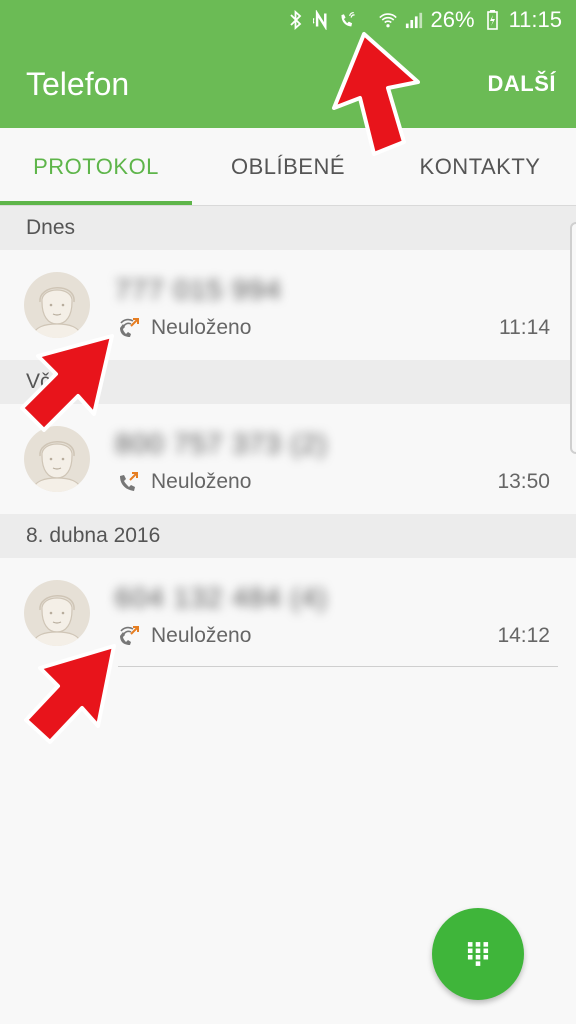 The width and height of the screenshot is (576, 1024). Describe the element at coordinates (78, 84) in the screenshot. I see `app-title: Telefon` at that location.